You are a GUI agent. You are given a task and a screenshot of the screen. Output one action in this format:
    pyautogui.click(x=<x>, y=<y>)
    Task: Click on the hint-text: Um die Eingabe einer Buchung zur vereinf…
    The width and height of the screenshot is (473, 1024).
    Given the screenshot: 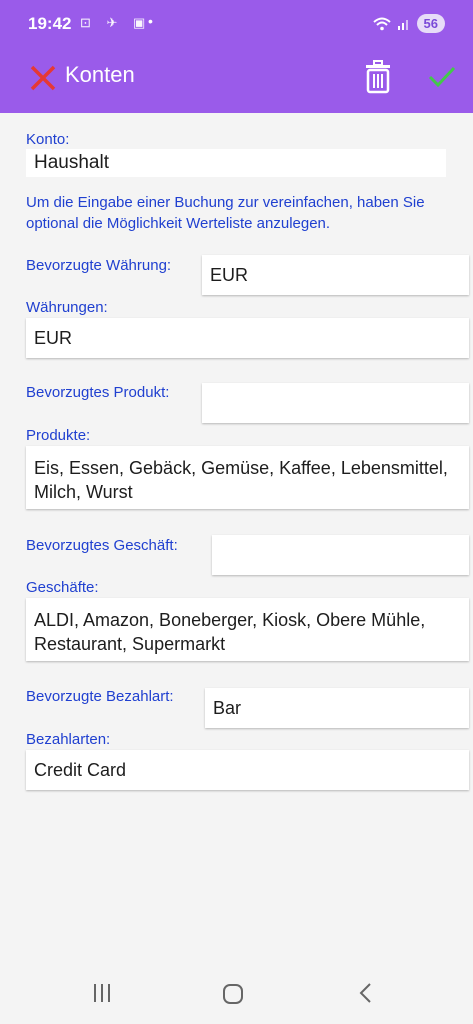 What is the action you would take?
    pyautogui.click(x=225, y=213)
    